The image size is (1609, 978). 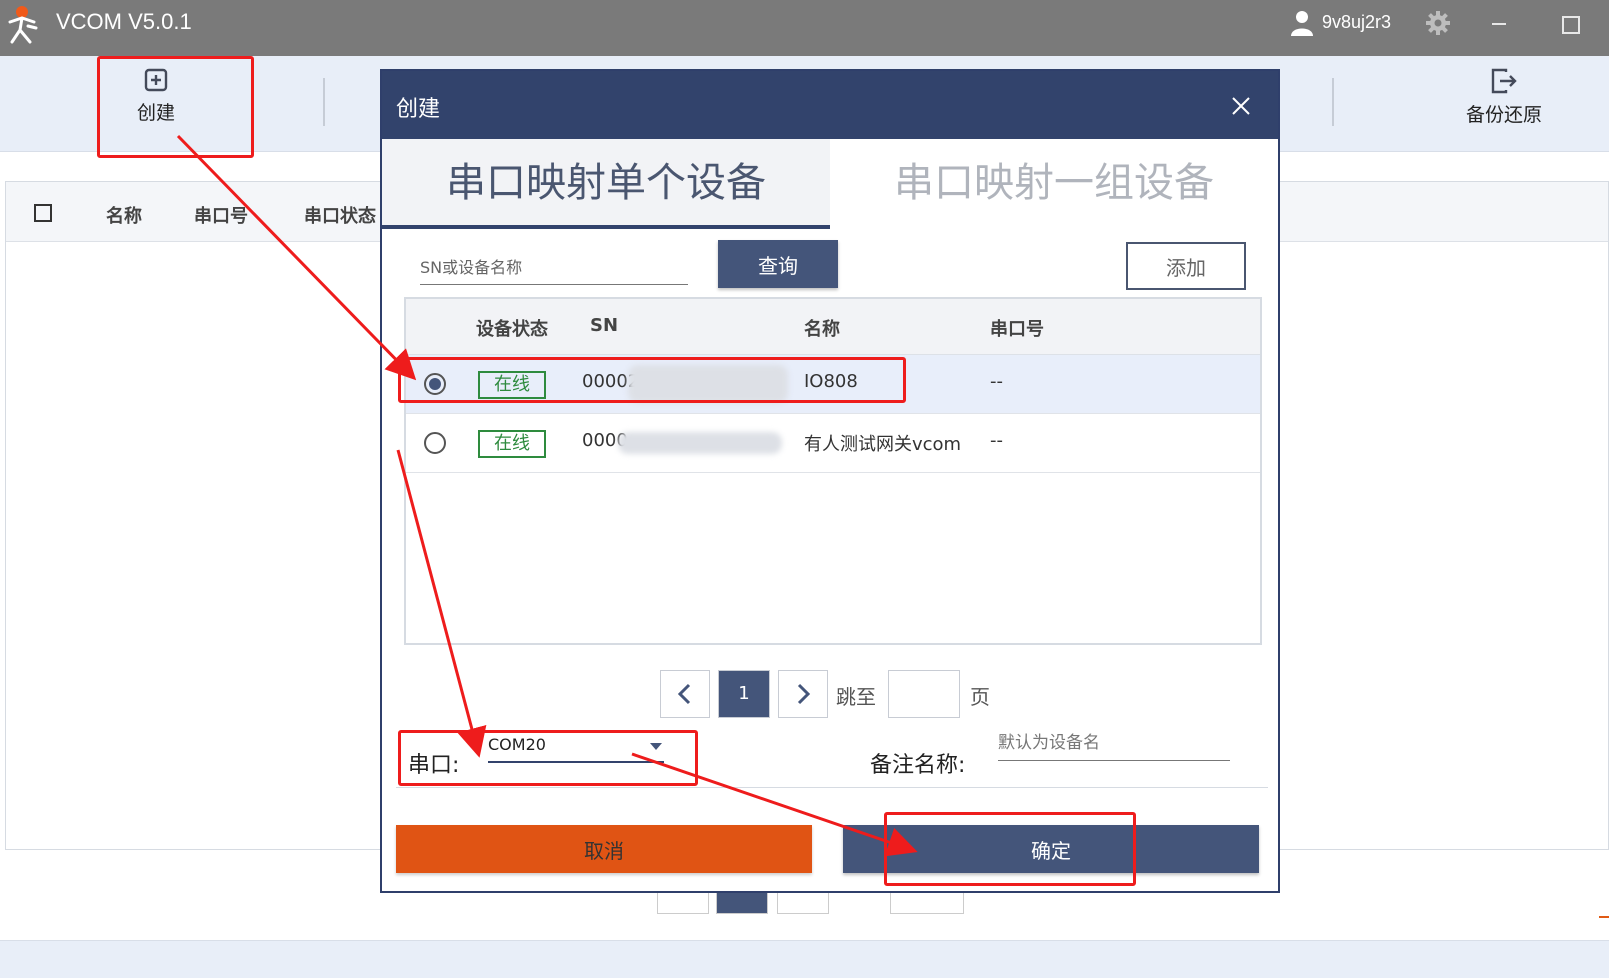 What do you see at coordinates (804, 959) in the screenshot?
I see `status-bar` at bounding box center [804, 959].